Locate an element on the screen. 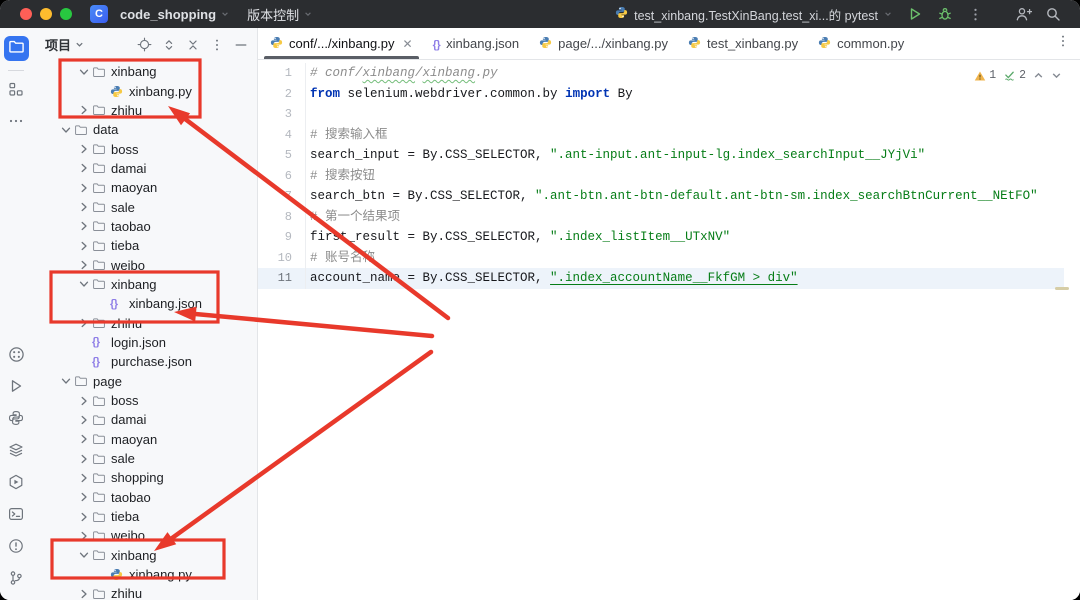 The image size is (1080, 600). previous-problem-button is located at coordinates (1038, 75).